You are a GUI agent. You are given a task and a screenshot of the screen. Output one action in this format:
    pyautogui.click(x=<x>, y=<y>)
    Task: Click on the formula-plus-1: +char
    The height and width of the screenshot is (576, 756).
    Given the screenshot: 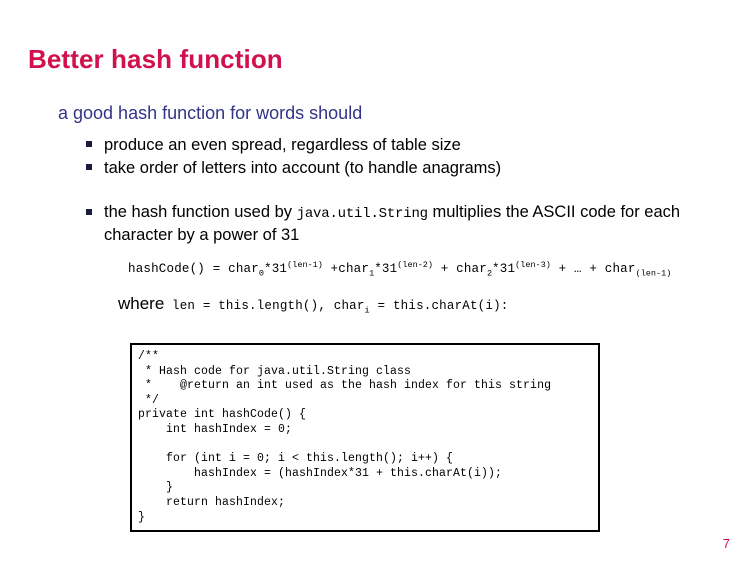 What is the action you would take?
    pyautogui.click(x=346, y=269)
    